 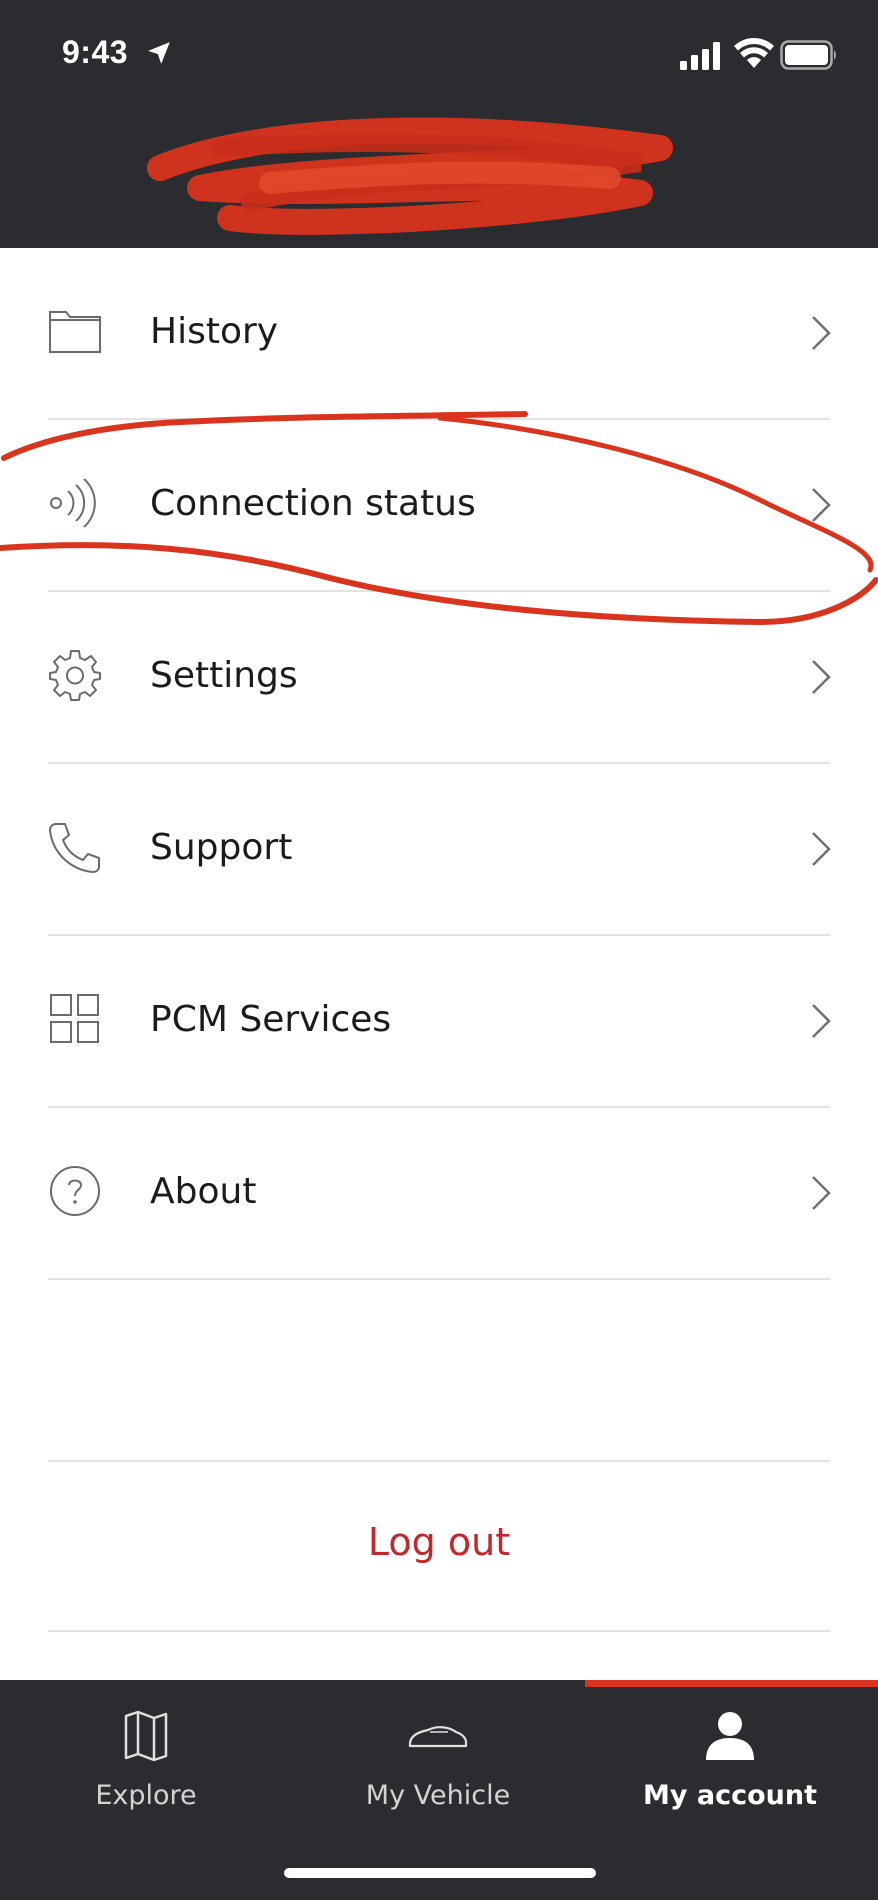 What do you see at coordinates (730, 1736) in the screenshot?
I see `person-icon` at bounding box center [730, 1736].